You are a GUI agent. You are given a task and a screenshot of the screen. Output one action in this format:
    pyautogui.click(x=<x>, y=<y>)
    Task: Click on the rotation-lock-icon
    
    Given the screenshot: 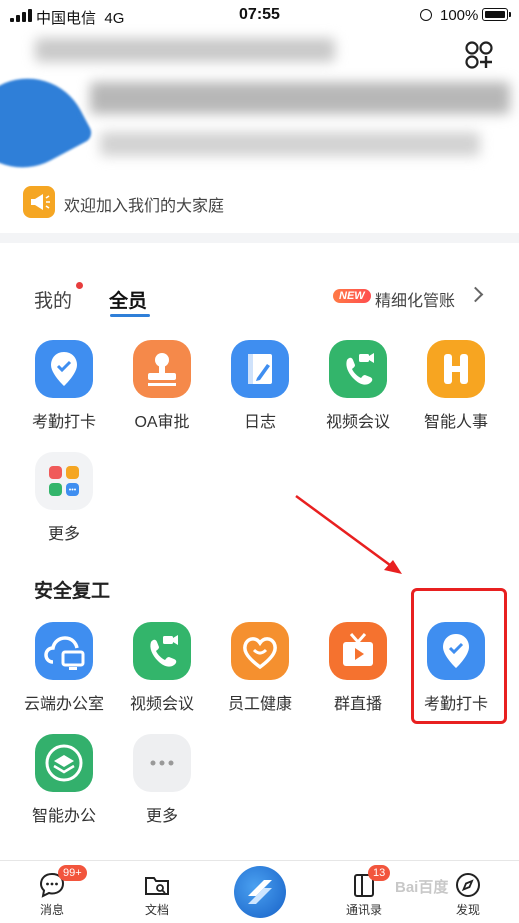 What is the action you would take?
    pyautogui.click(x=426, y=15)
    